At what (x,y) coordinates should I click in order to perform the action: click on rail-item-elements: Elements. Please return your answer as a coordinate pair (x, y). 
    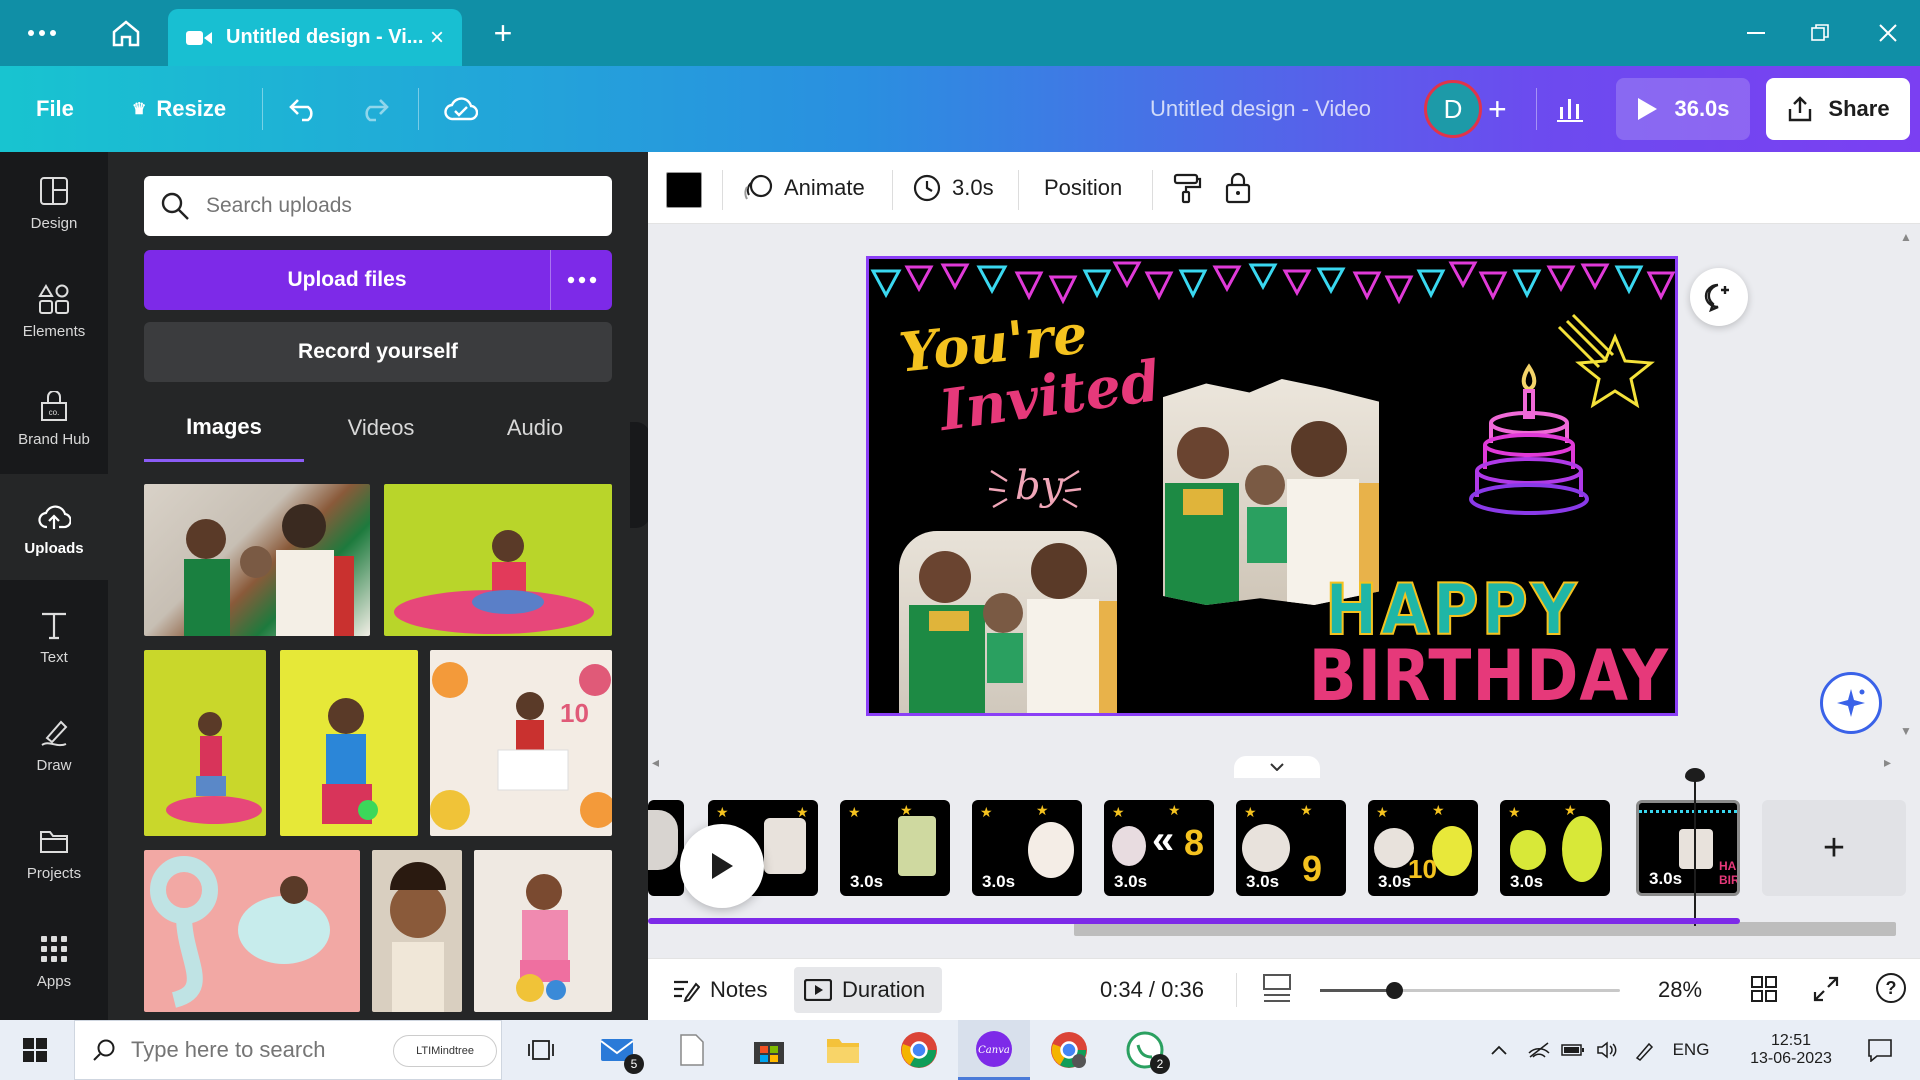
    Looking at the image, I should click on (54, 310).